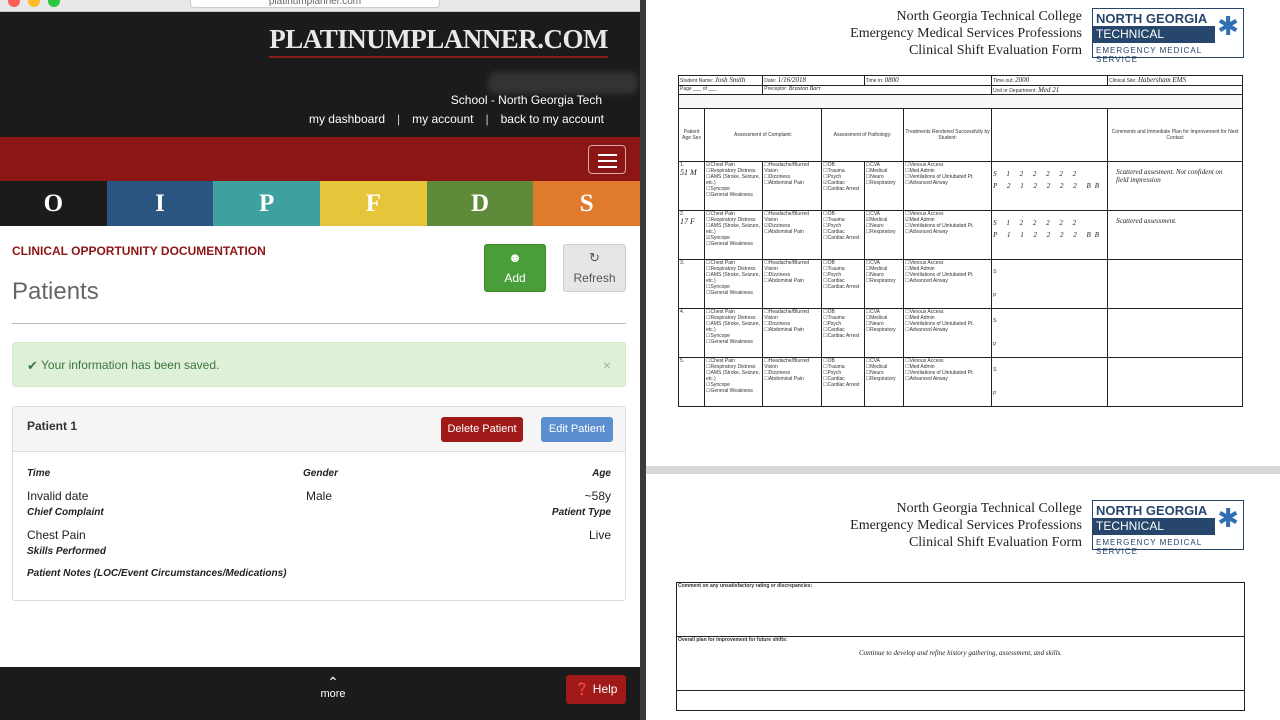 This screenshot has height=720, width=1280. Describe the element at coordinates (563, 83) in the screenshot. I see `redacted-user-info` at that location.